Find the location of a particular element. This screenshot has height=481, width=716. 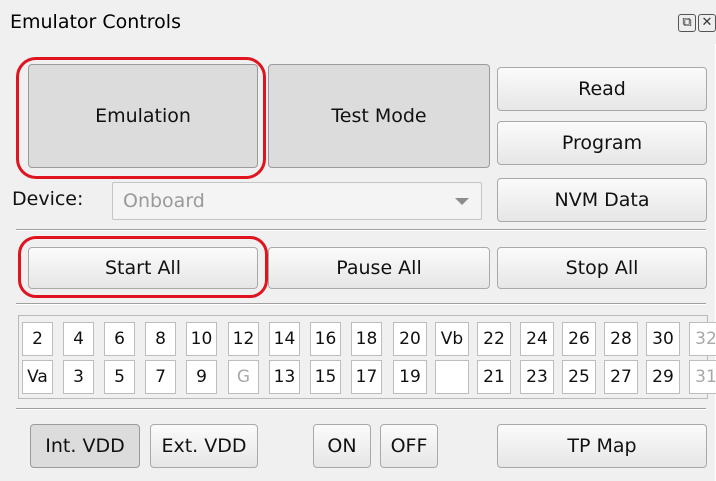

off-button: OFF is located at coordinates (409, 446).